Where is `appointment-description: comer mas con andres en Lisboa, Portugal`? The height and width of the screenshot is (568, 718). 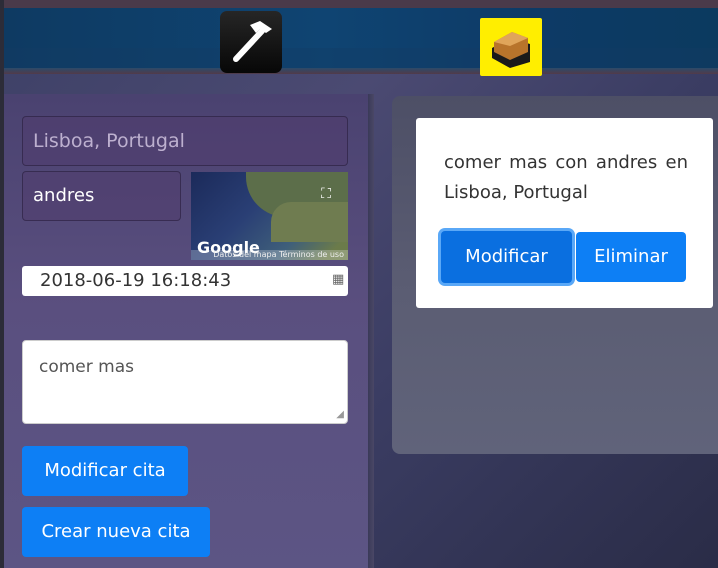
appointment-description: comer mas con andres en Lisboa, Portugal is located at coordinates (566, 177).